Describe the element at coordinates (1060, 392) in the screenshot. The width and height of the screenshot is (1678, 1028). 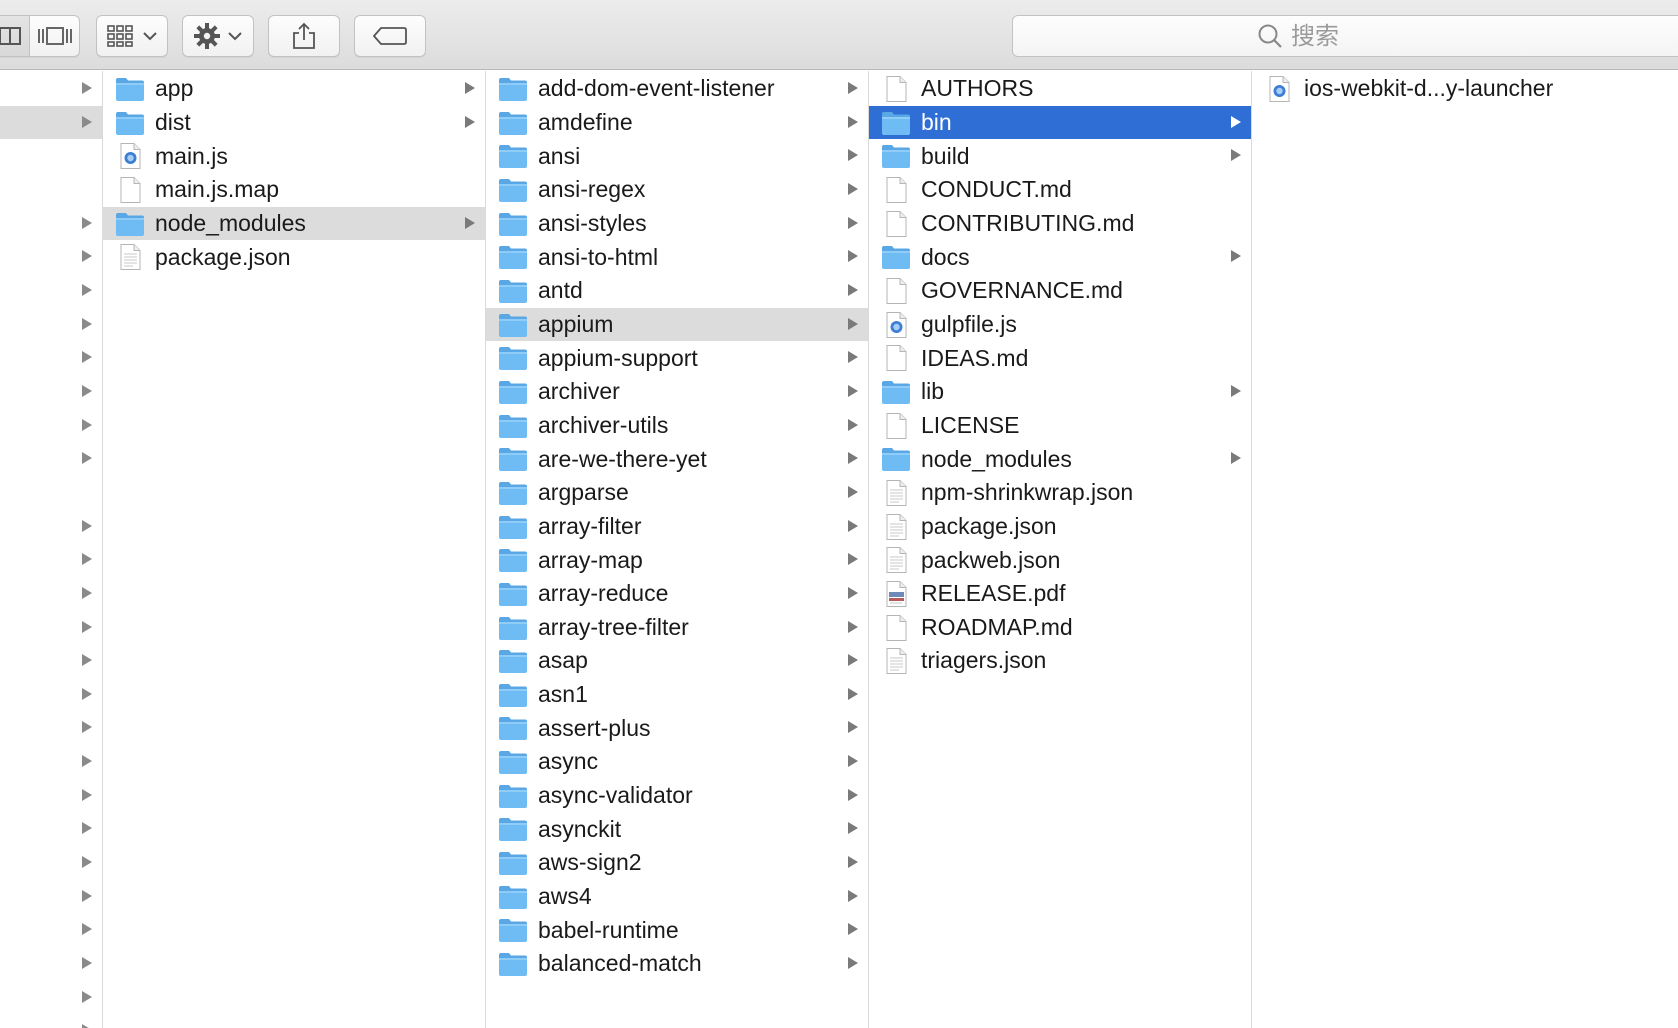
I see `folder-item: lib` at that location.